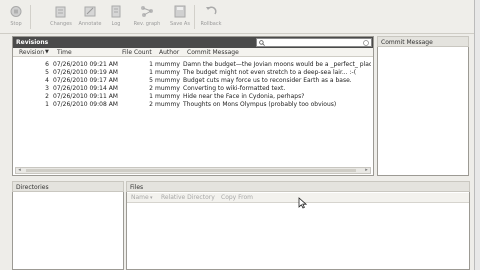 Image resolution: width=480 pixels, height=270 pixels. Describe the element at coordinates (64, 52) in the screenshot. I see `column-time: Time` at that location.